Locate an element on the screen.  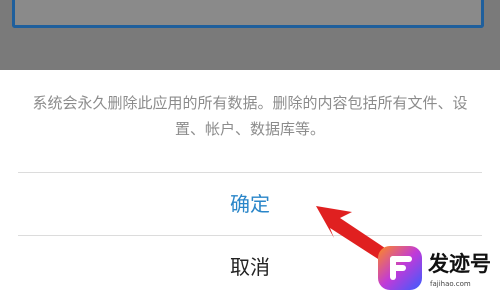
brand-name: 发迹号 is located at coordinates (459, 264).